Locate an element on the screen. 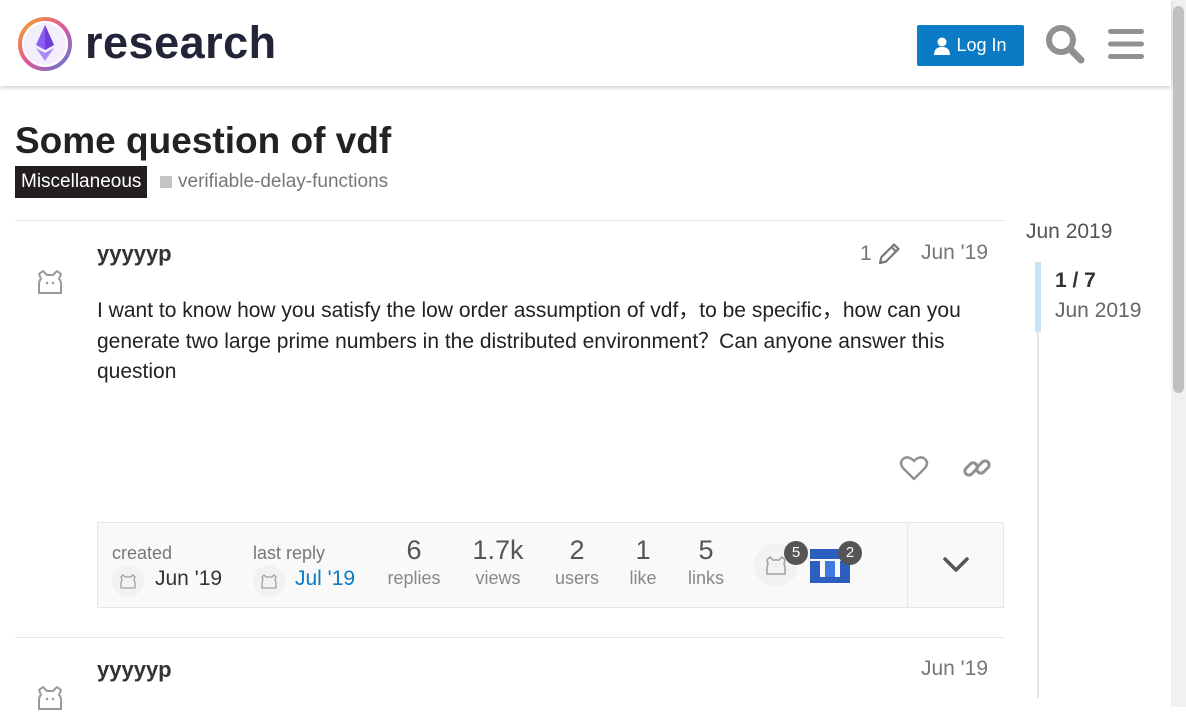 This screenshot has width=1186, height=712. chevron-down-icon is located at coordinates (956, 565).